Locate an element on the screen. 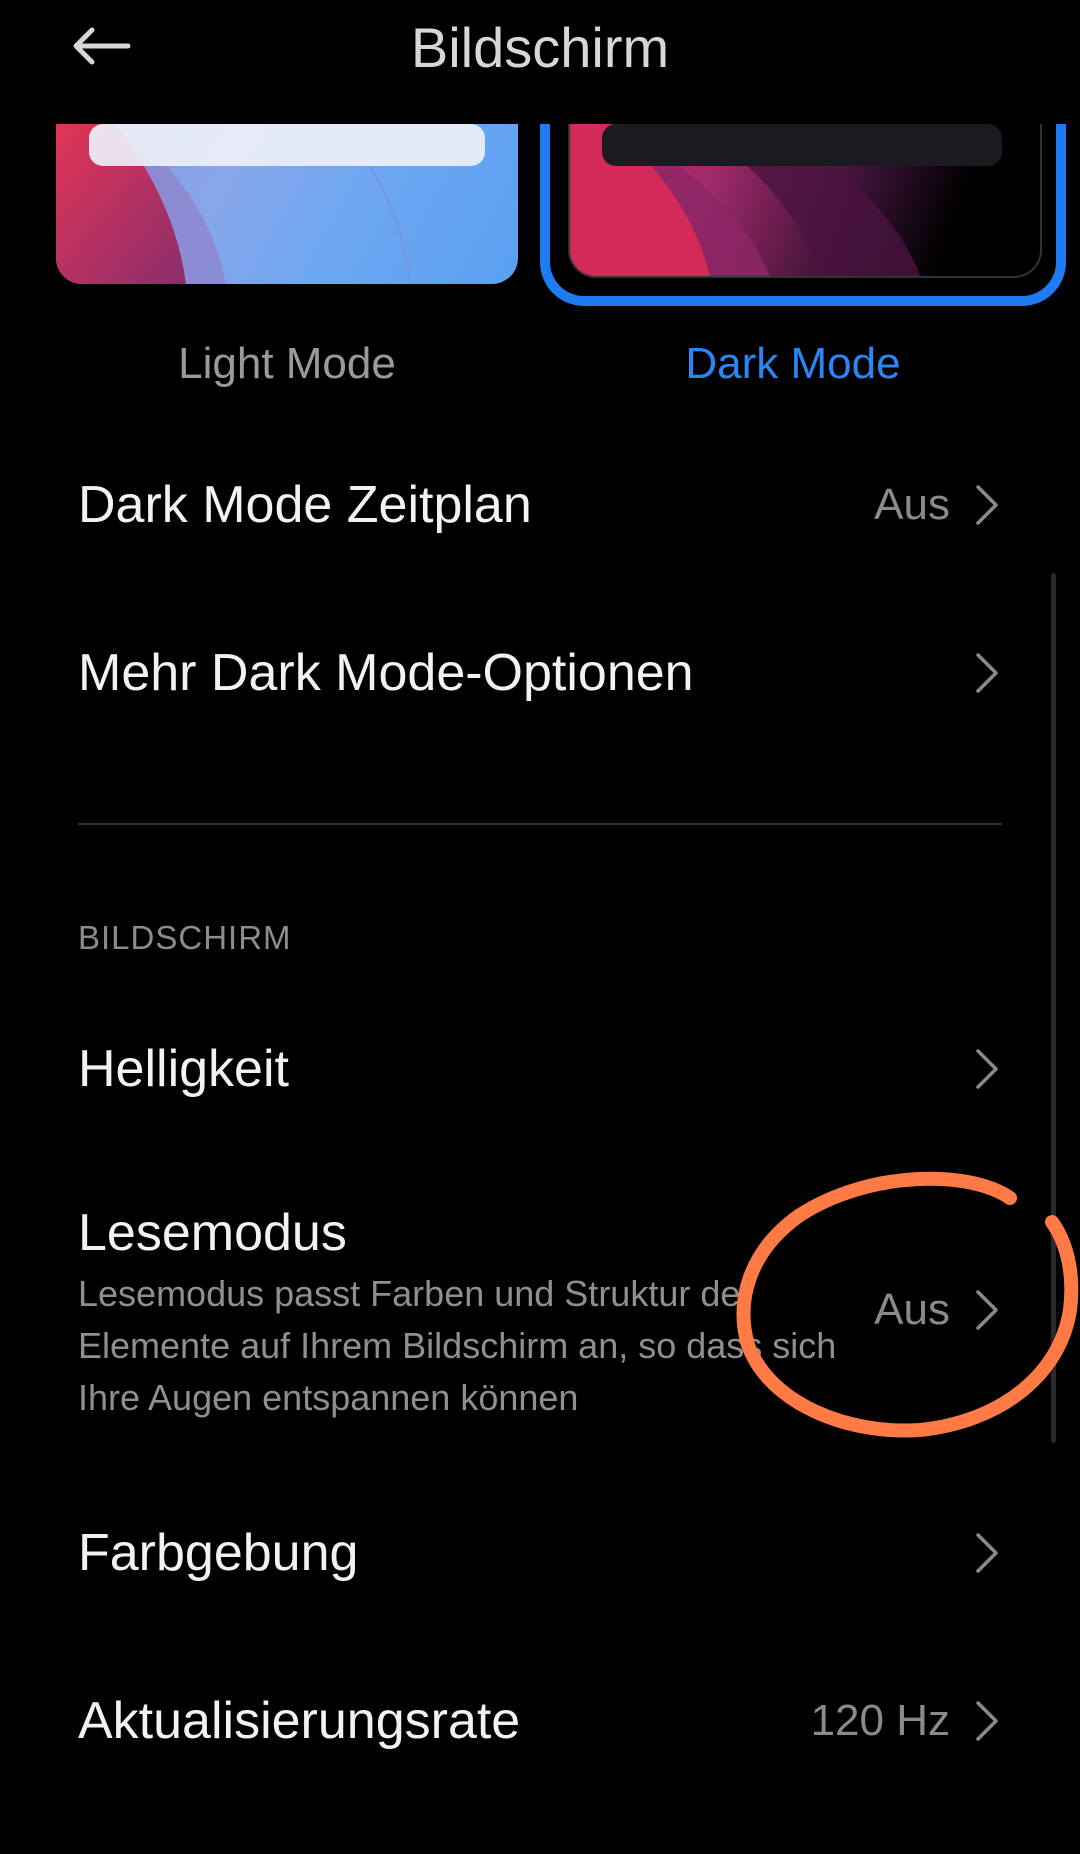 The height and width of the screenshot is (1854, 1080). dark-mode-label: Dark Mode is located at coordinates (793, 364).